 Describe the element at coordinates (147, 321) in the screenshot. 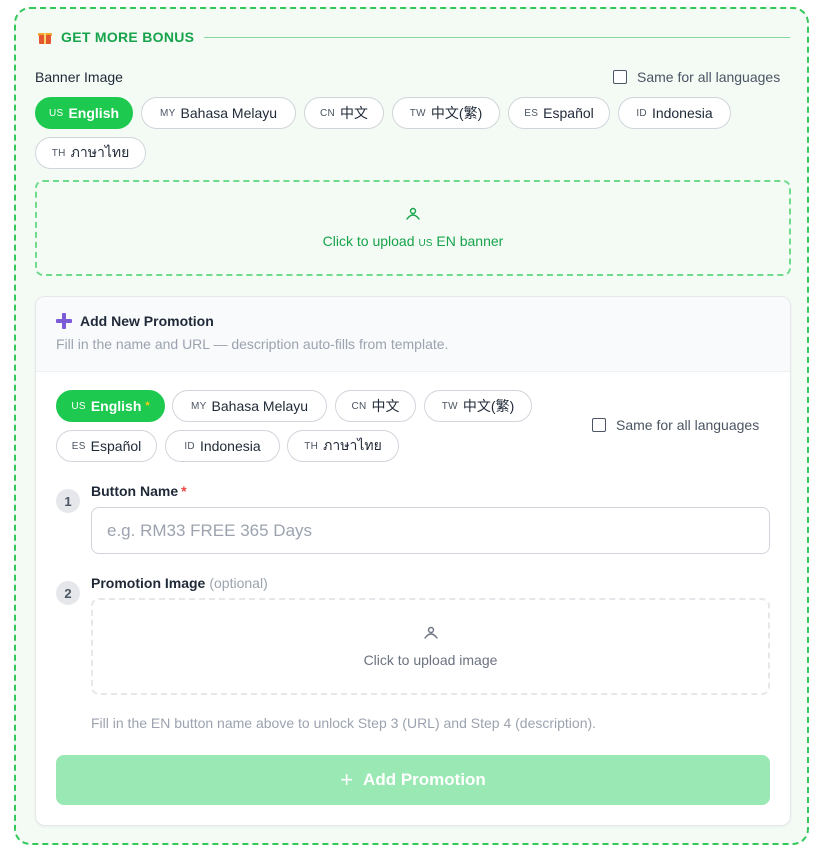

I see `card-title: Add New Promotion` at that location.